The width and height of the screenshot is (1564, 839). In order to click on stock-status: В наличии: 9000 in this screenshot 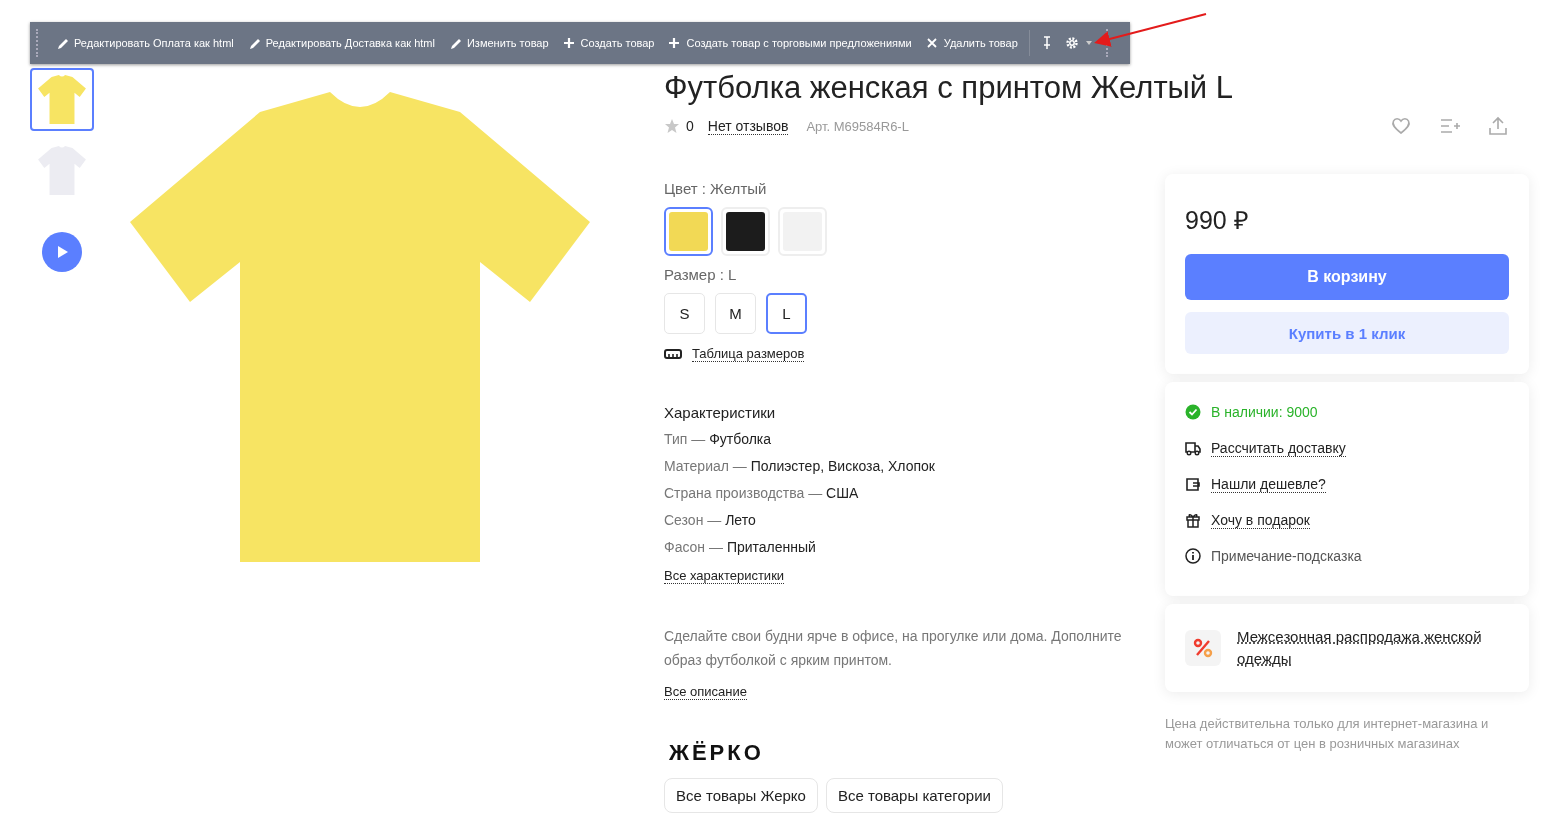, I will do `click(1264, 412)`.